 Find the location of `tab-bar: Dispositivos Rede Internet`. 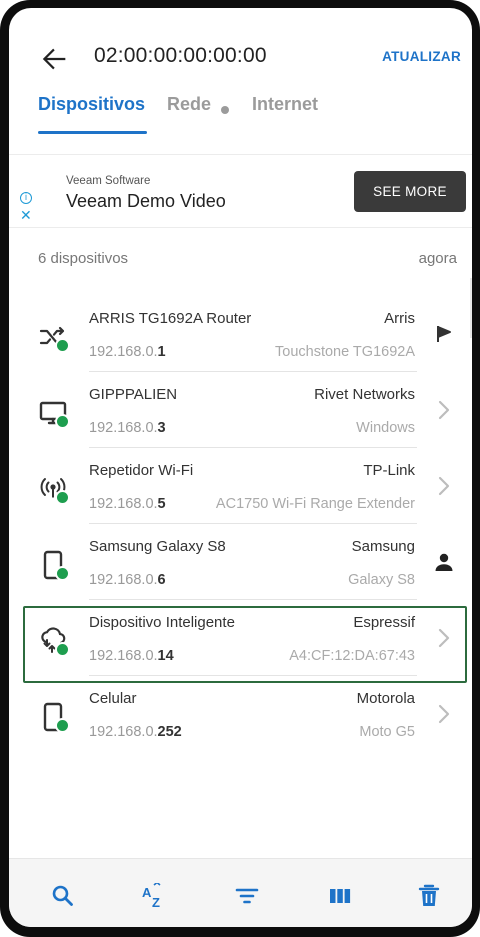

tab-bar: Dispositivos Rede Internet is located at coordinates (240, 119).